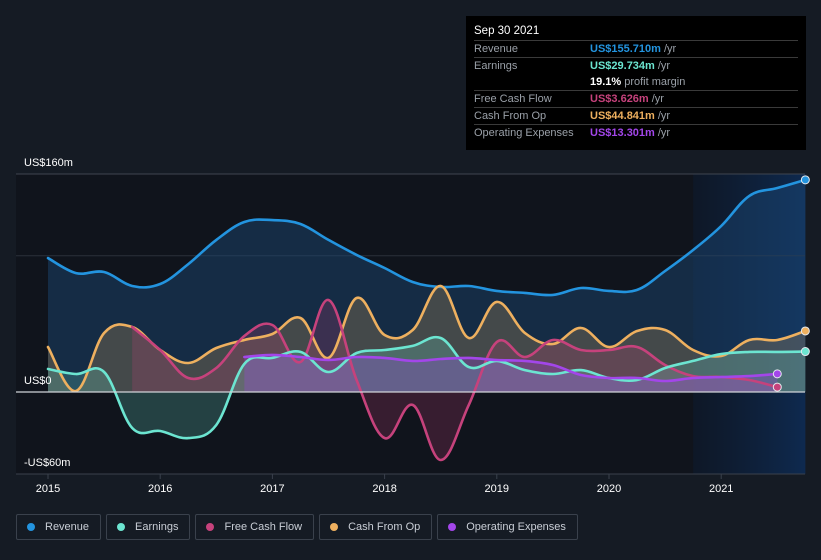  Describe the element at coordinates (777, 387) in the screenshot. I see `free-cash-flow-end-marker` at that location.